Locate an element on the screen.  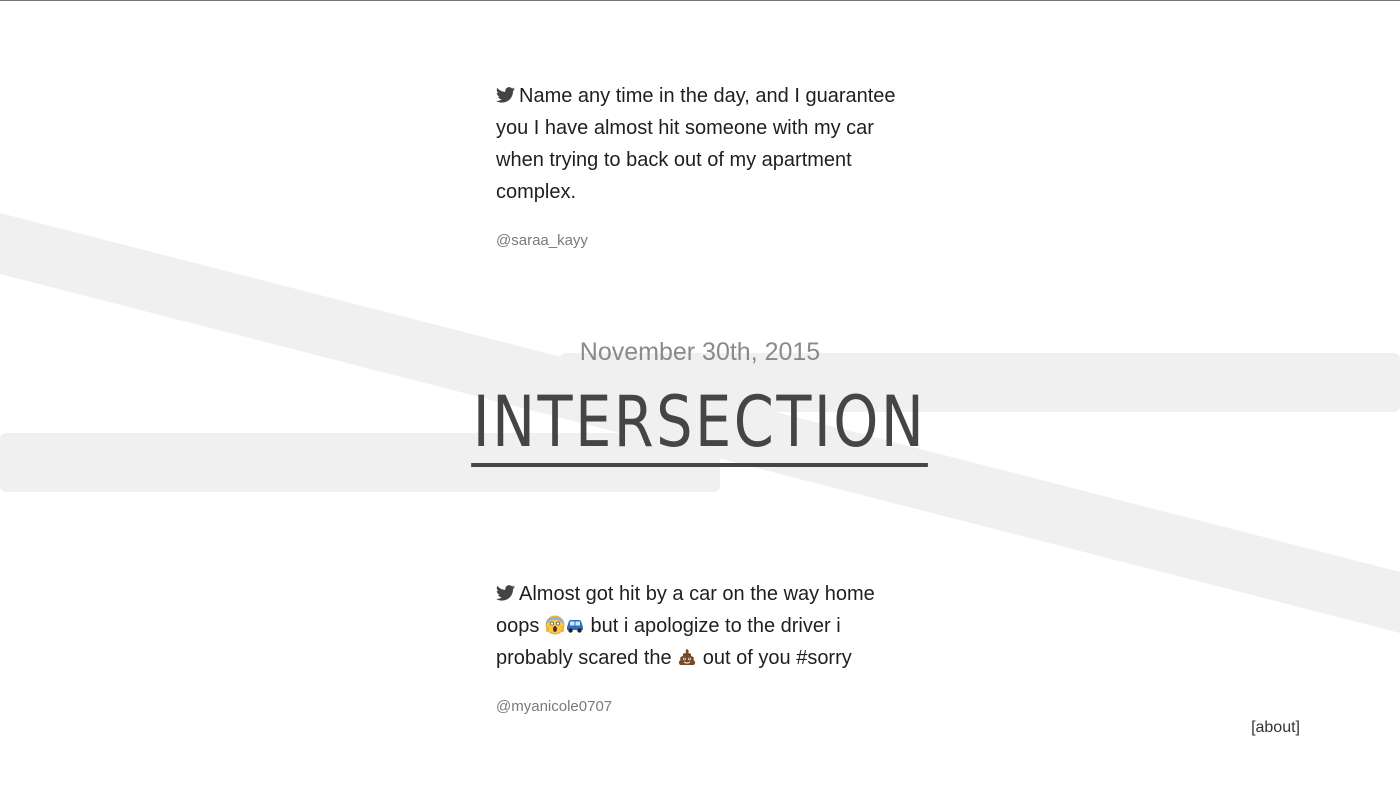
pile-of-poo-emoji is located at coordinates (687, 657).